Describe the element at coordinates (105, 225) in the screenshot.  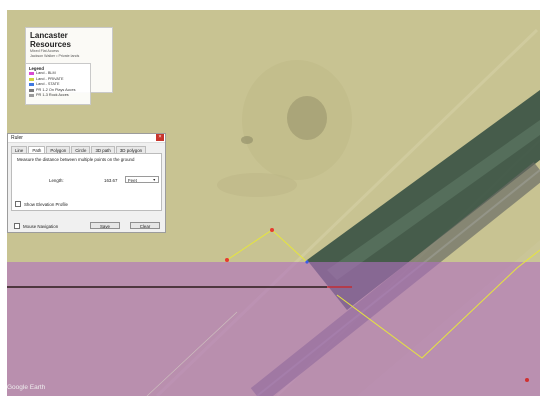
I see `save-button: Save` at that location.